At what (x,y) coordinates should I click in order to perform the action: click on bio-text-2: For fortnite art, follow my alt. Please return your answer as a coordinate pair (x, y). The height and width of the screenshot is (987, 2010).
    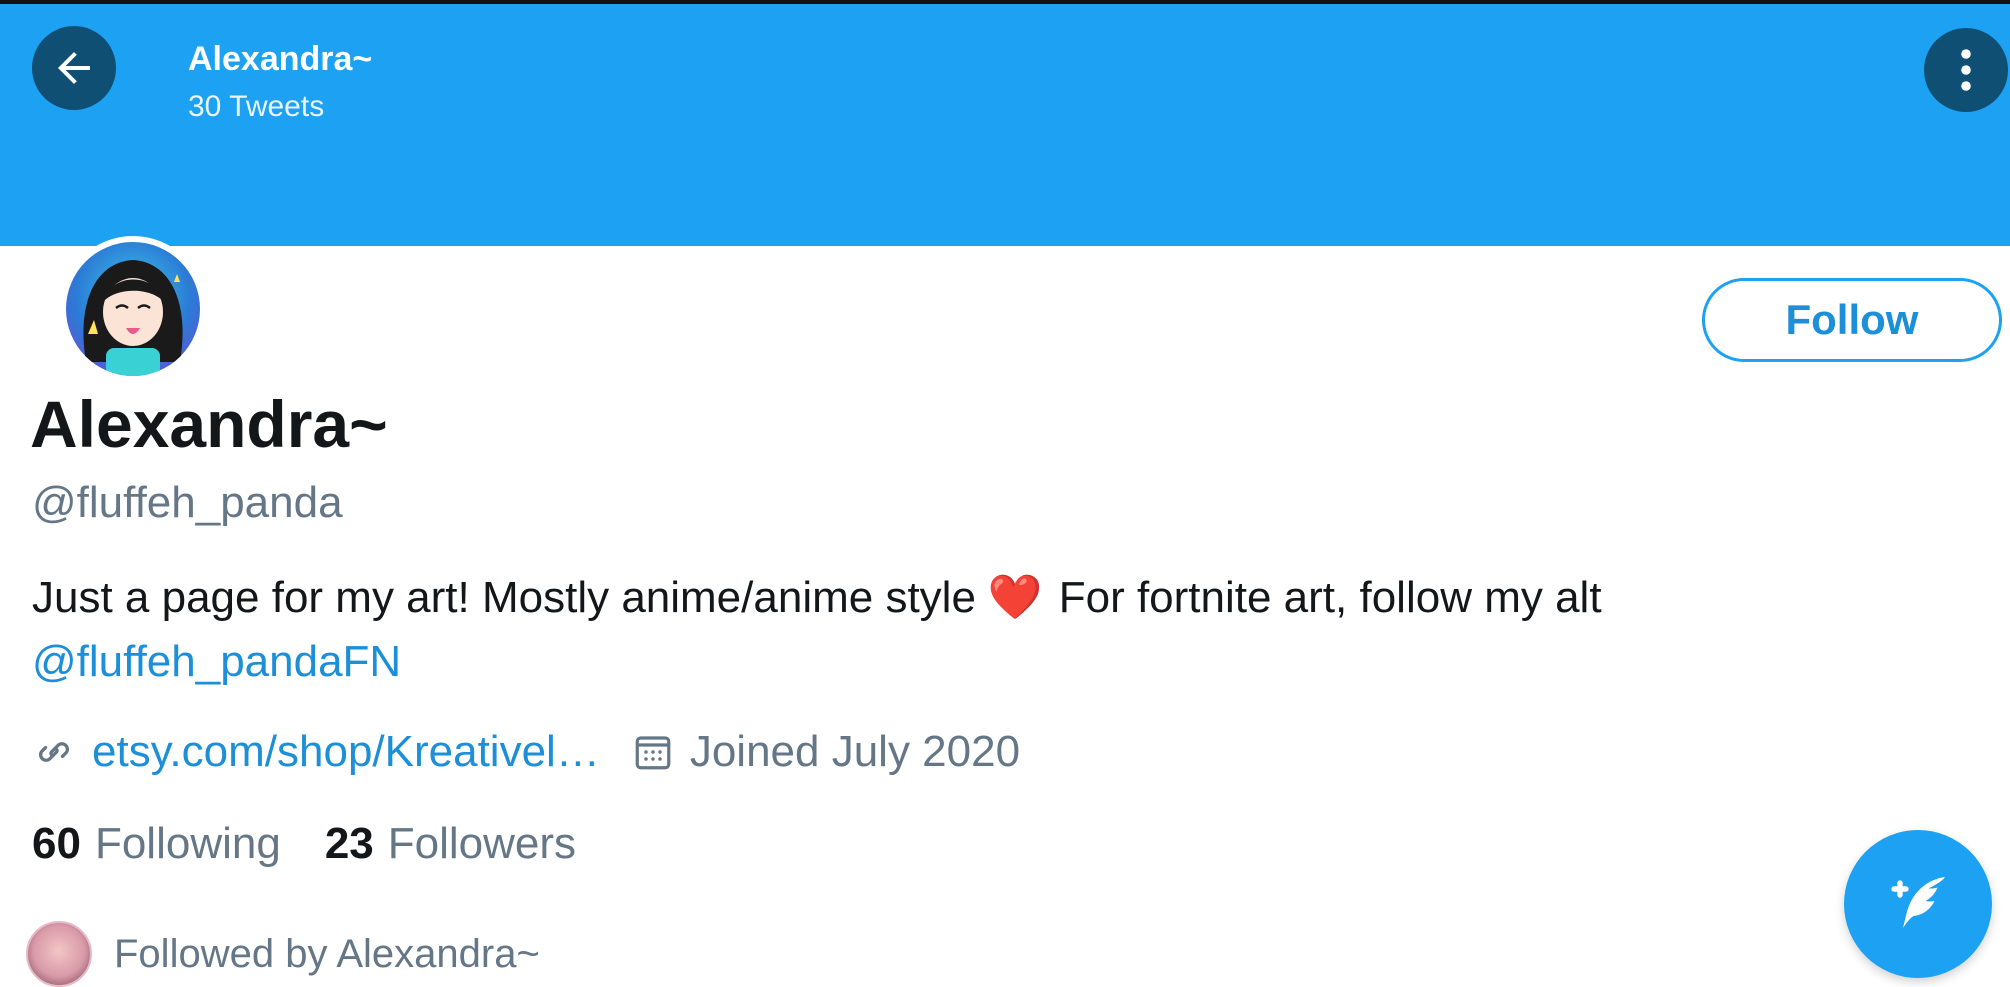
    Looking at the image, I should click on (1330, 597).